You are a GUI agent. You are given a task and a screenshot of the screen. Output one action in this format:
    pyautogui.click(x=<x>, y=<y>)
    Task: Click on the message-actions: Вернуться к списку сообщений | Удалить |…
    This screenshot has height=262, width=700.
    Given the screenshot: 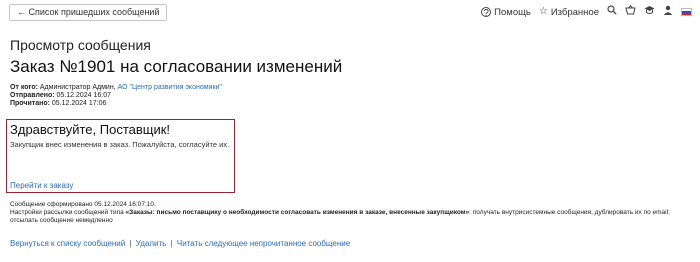 What is the action you would take?
    pyautogui.click(x=180, y=243)
    